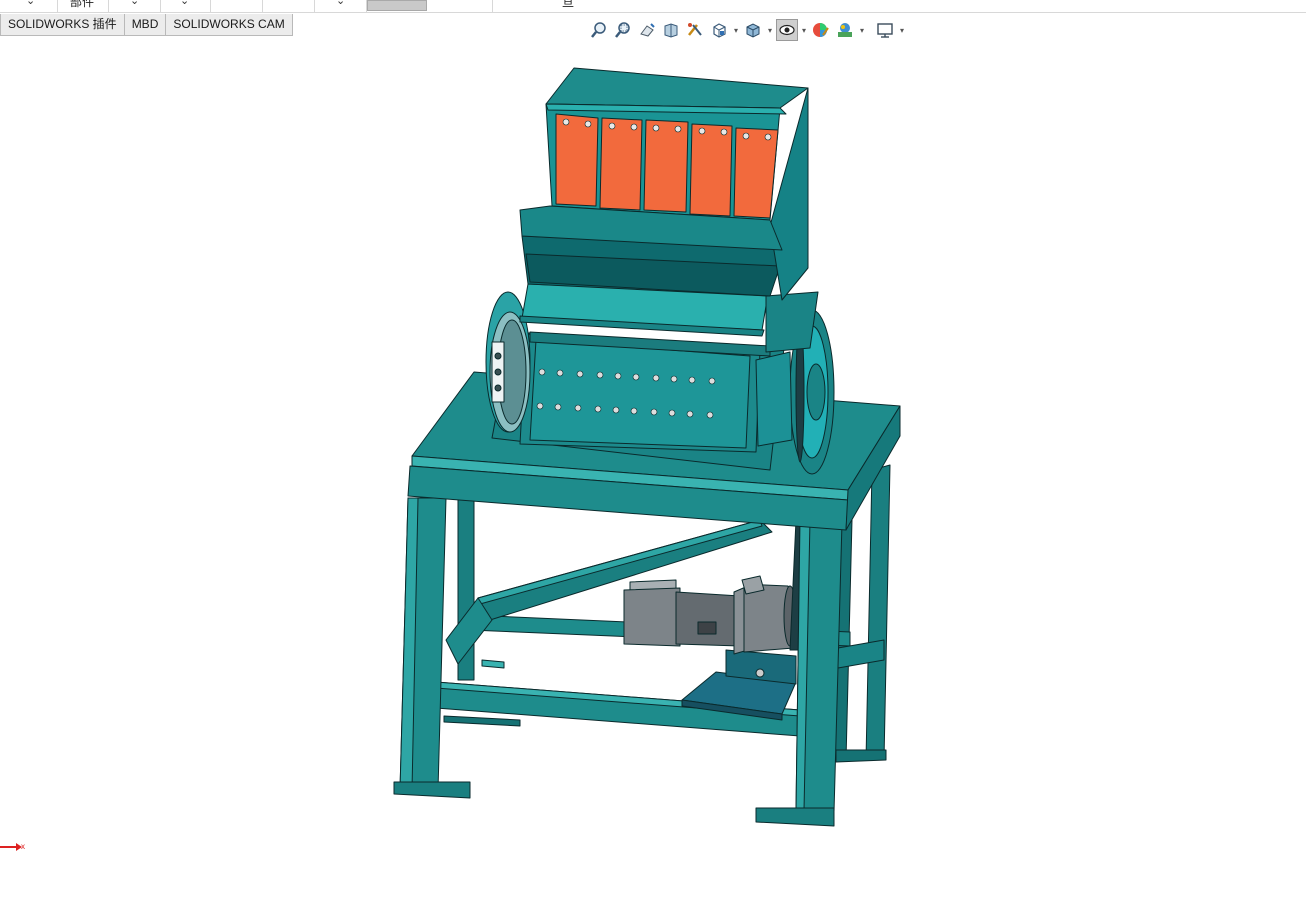 This screenshot has width=1306, height=901. I want to click on ribbon-selected-tab, so click(397, 5).